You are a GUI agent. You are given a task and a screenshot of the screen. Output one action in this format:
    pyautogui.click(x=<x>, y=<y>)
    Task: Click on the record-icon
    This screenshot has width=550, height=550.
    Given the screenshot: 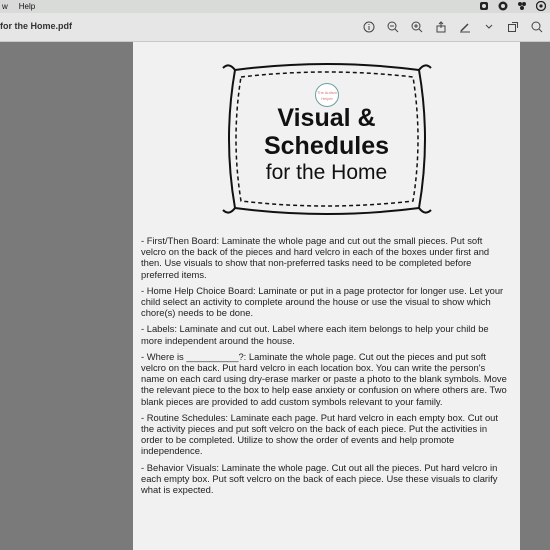 What is the action you would take?
    pyautogui.click(x=484, y=6)
    